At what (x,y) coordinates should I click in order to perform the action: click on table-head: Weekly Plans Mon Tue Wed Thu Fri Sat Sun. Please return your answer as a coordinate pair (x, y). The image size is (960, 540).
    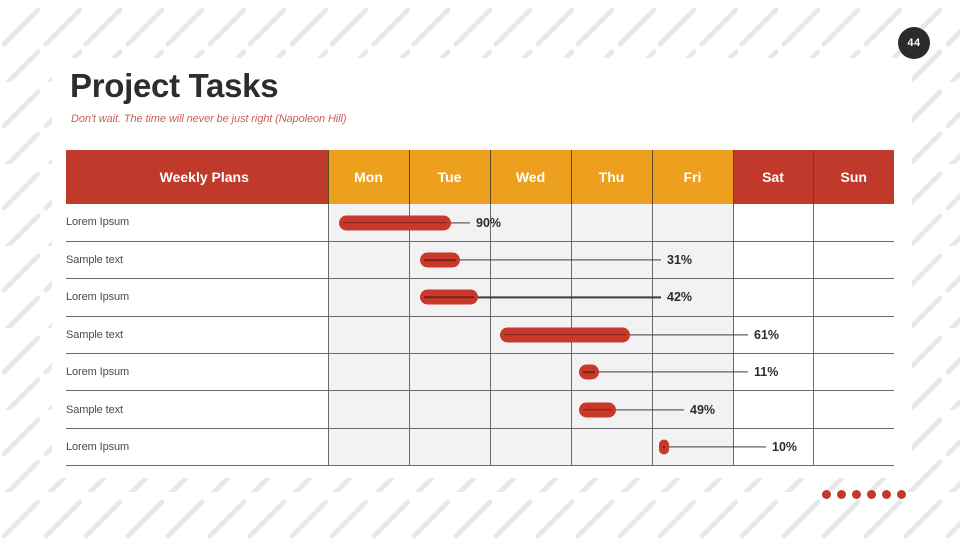
    Looking at the image, I should click on (480, 177).